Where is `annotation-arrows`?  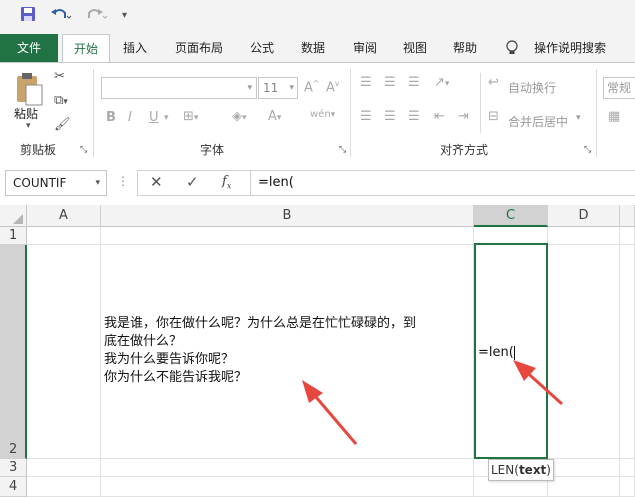 annotation-arrows is located at coordinates (433, 402).